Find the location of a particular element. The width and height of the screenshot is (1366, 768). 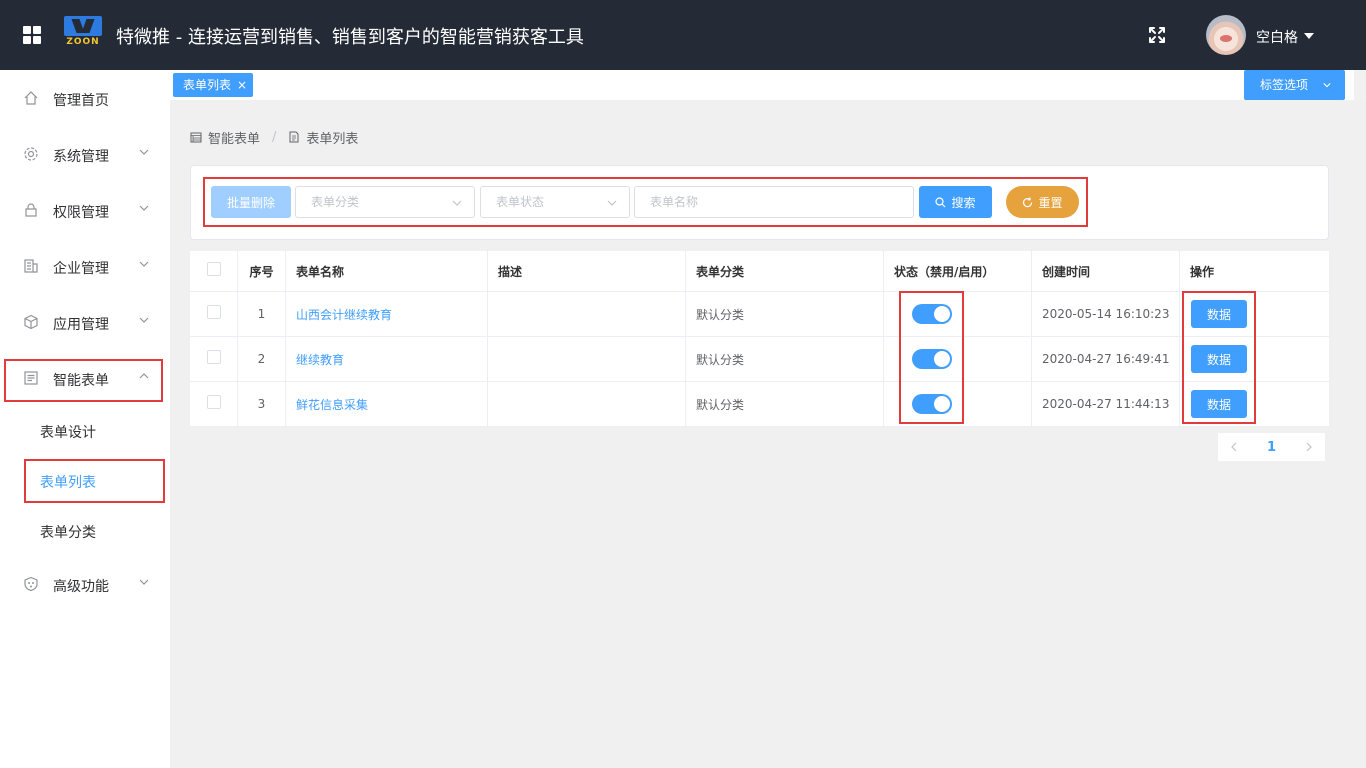

sidebar-subitem-label: 表单设计 is located at coordinates (68, 433).